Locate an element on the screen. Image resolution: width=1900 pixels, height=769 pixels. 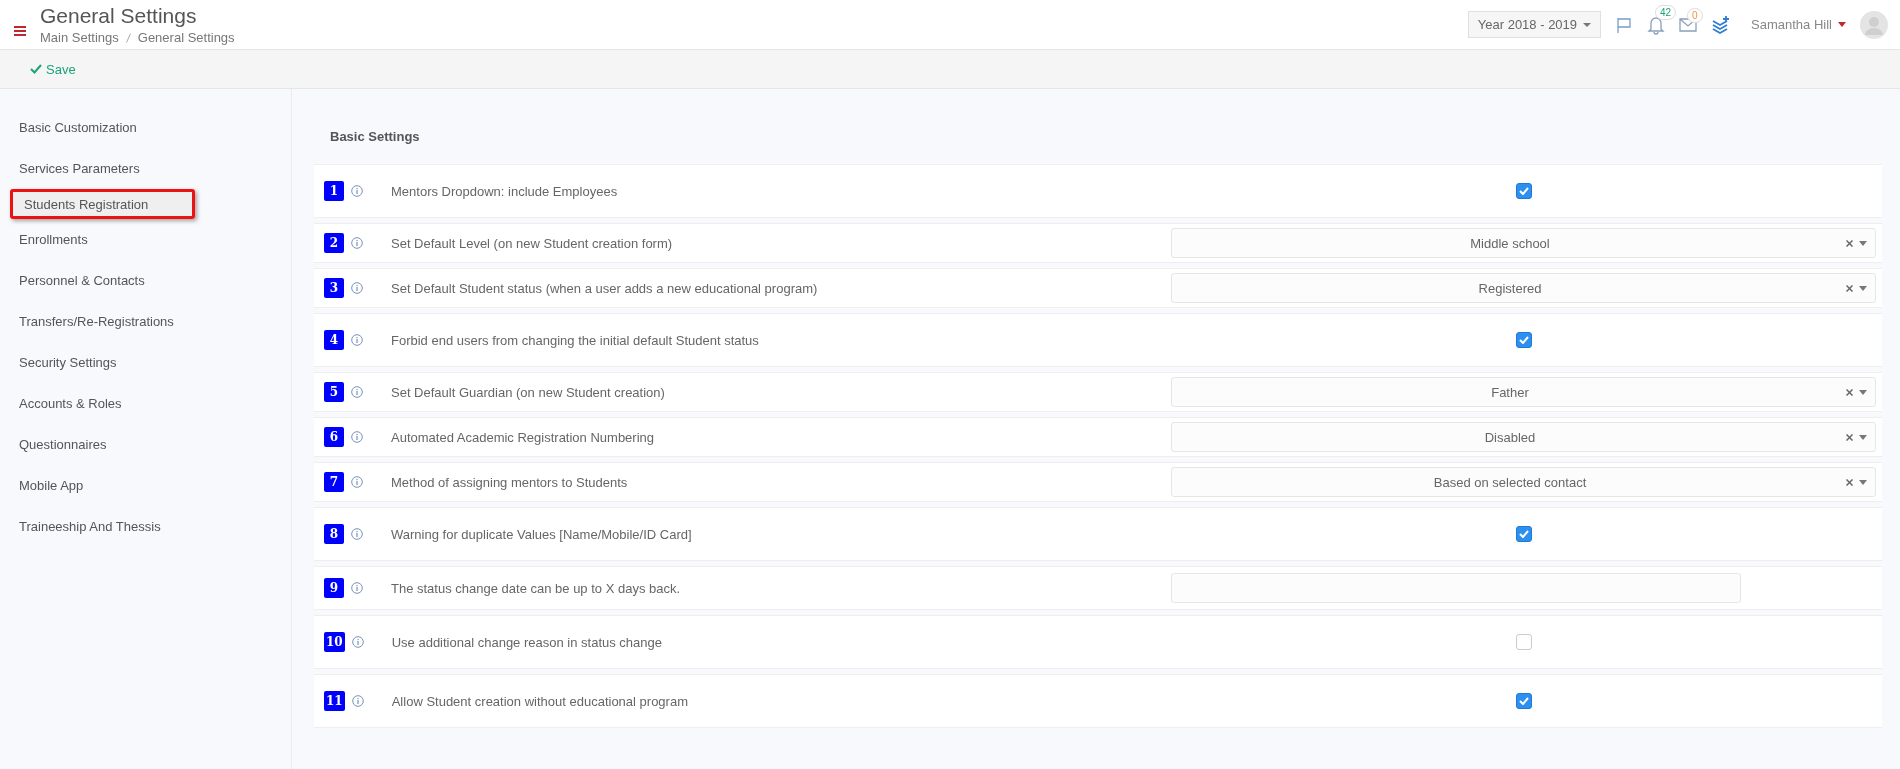
sidebar-item: Traineeship And Thessis is located at coordinates (145, 526).